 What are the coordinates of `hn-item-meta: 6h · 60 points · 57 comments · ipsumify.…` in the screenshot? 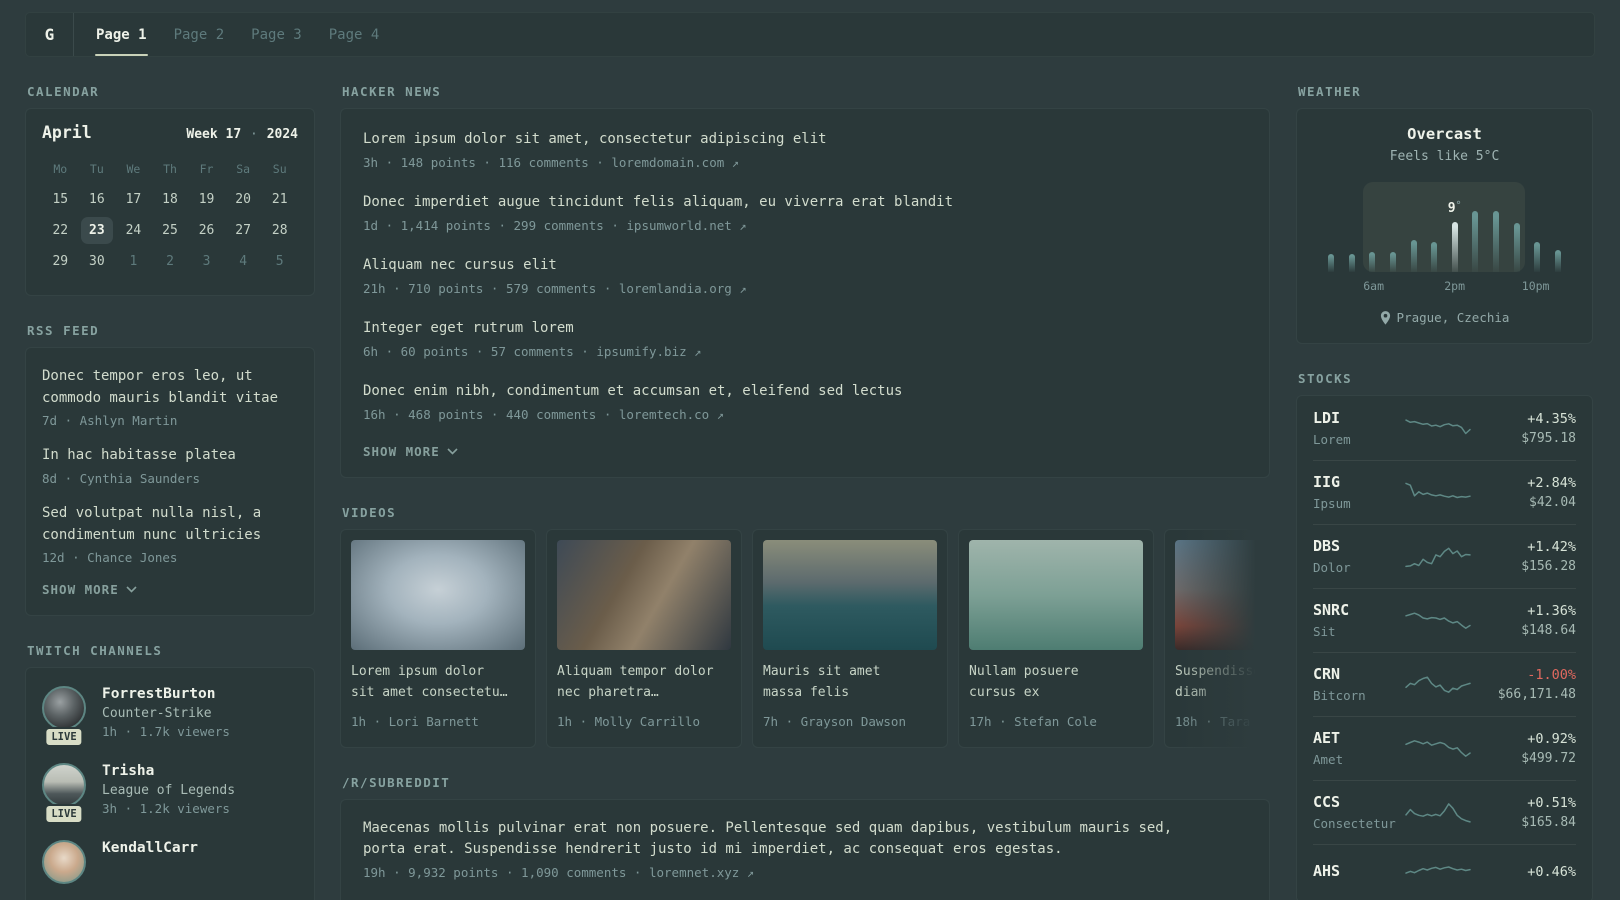 It's located at (532, 351).